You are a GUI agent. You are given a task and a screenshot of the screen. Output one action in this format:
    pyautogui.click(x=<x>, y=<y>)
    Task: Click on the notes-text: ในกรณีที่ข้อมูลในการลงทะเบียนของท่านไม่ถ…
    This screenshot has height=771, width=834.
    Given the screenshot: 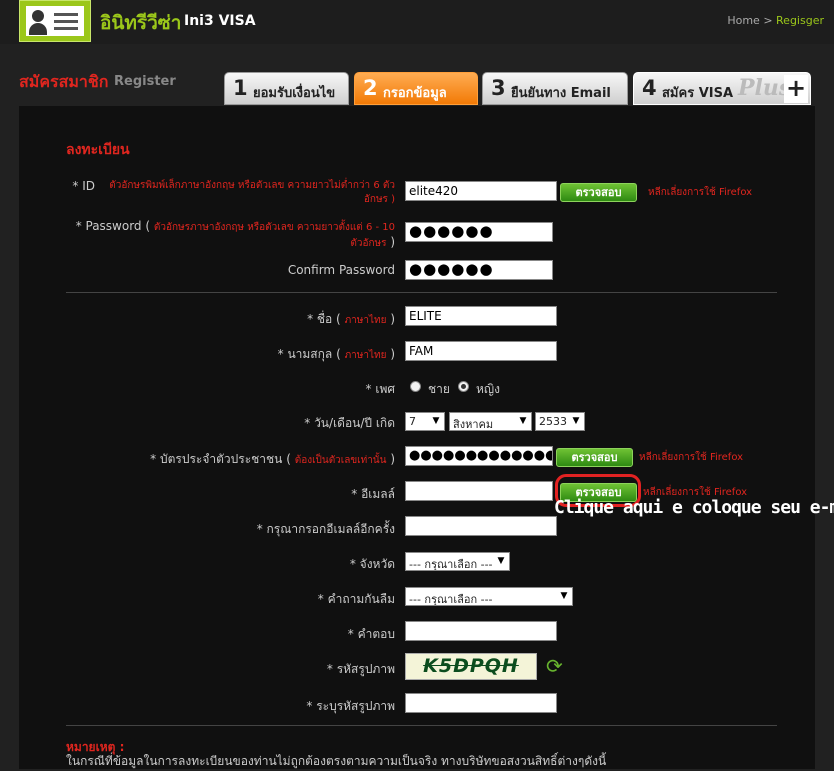 What is the action you would take?
    pyautogui.click(x=336, y=761)
    